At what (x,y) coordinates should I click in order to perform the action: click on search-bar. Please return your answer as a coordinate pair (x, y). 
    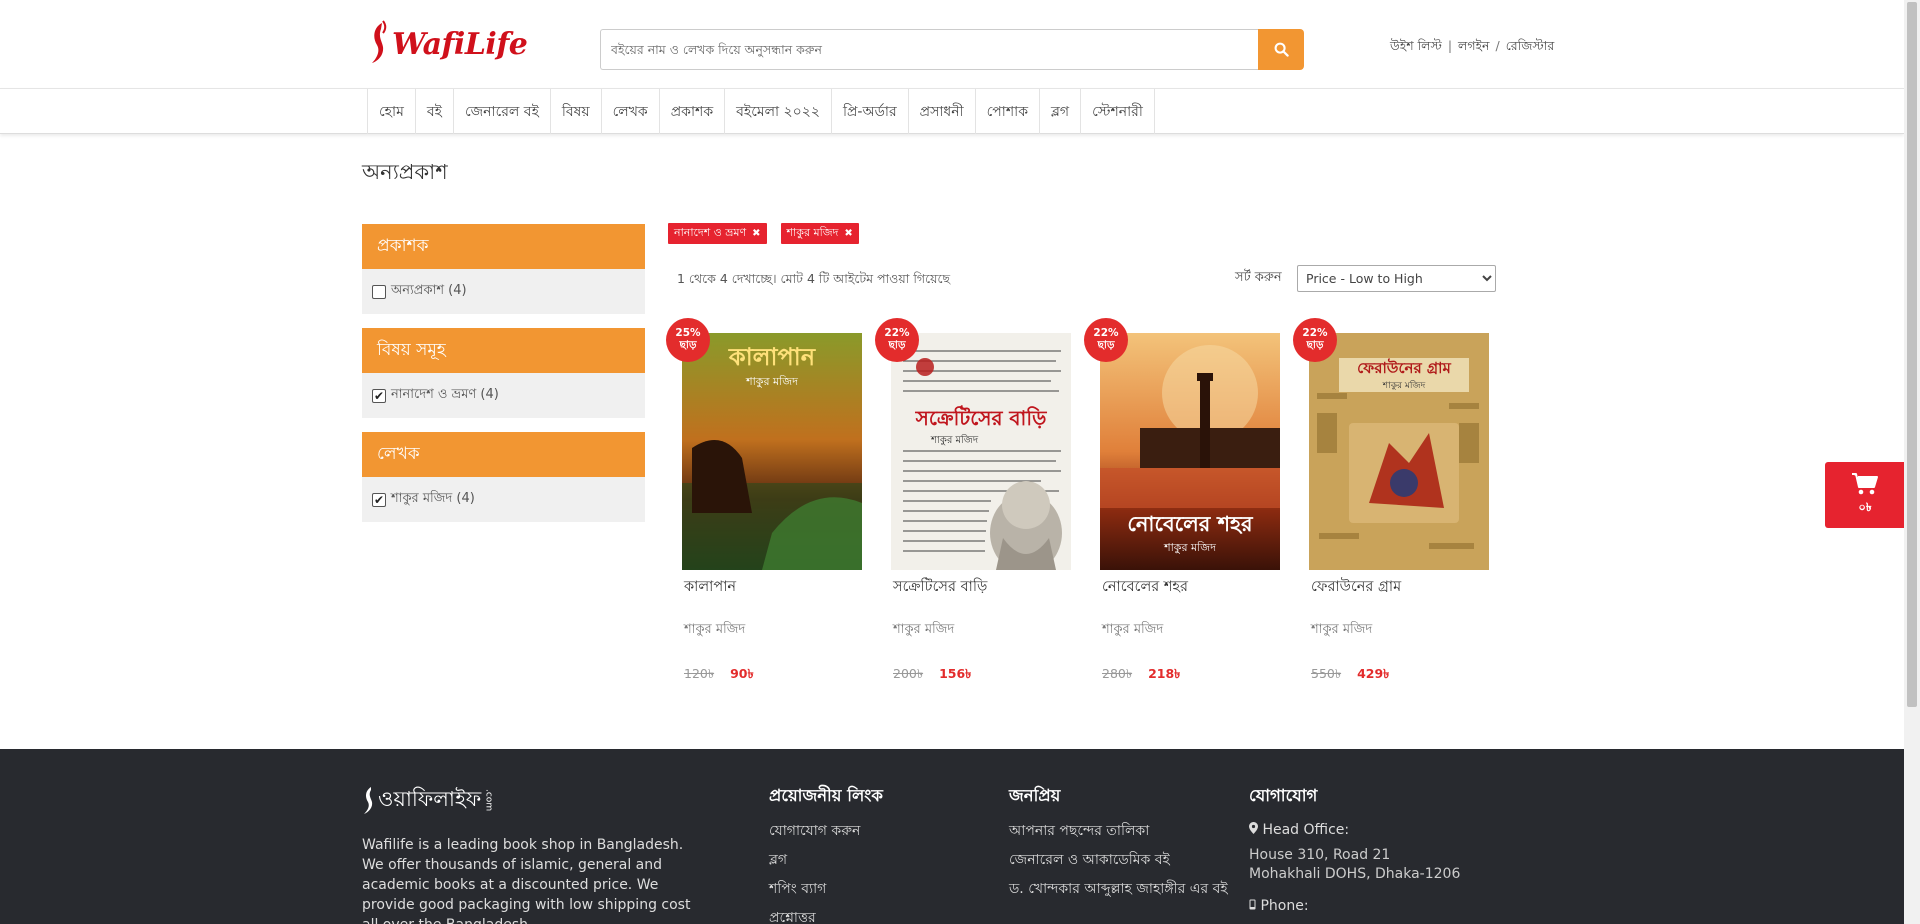
    Looking at the image, I should click on (952, 49).